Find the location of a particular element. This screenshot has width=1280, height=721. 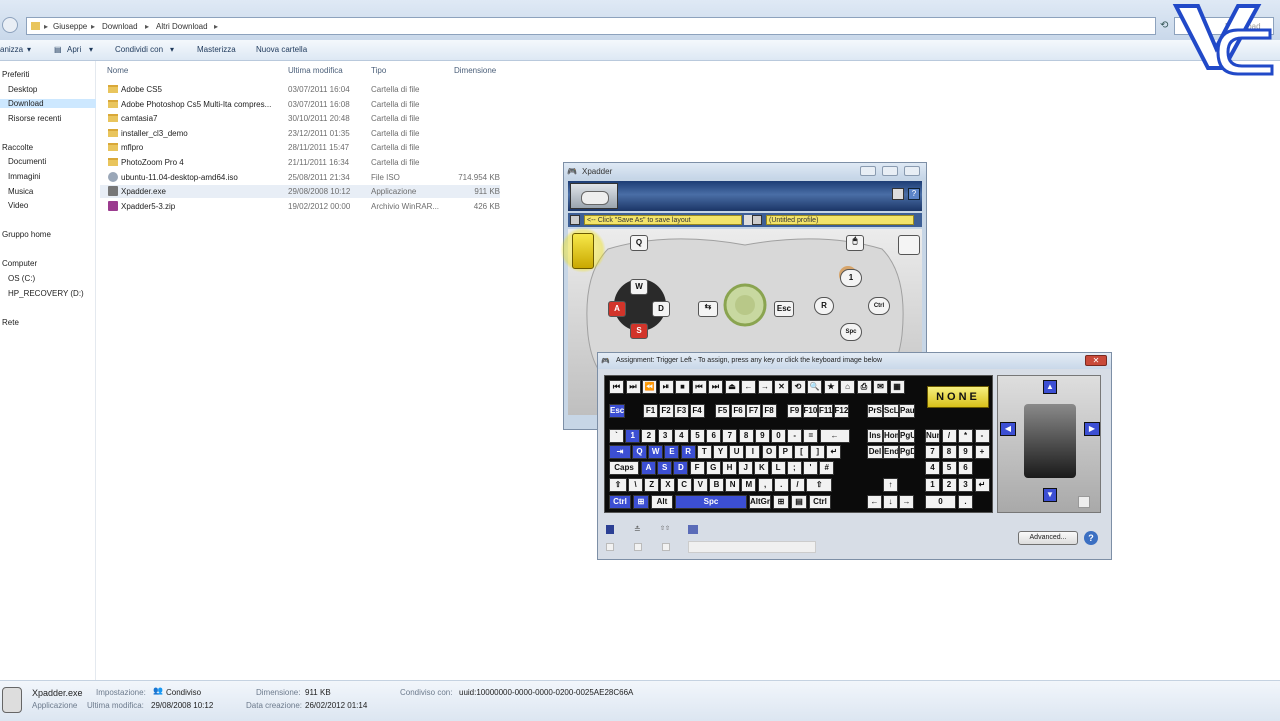

key-nav: Del is located at coordinates (875, 452).